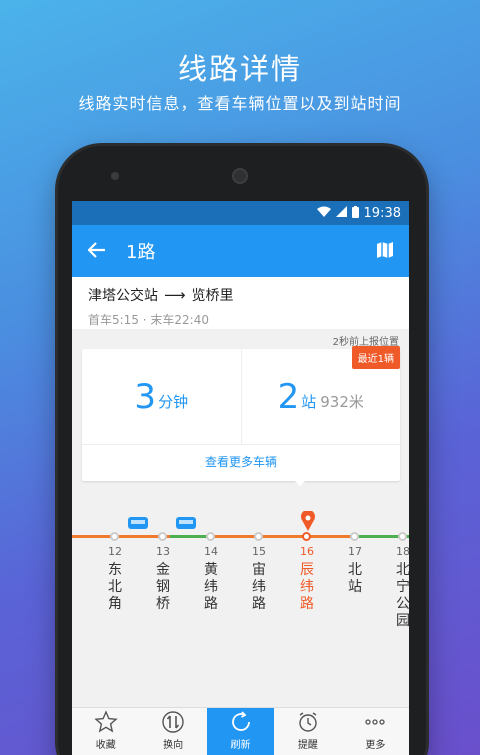 This screenshot has height=755, width=480. I want to click on app-bar: 1路, so click(240, 251).